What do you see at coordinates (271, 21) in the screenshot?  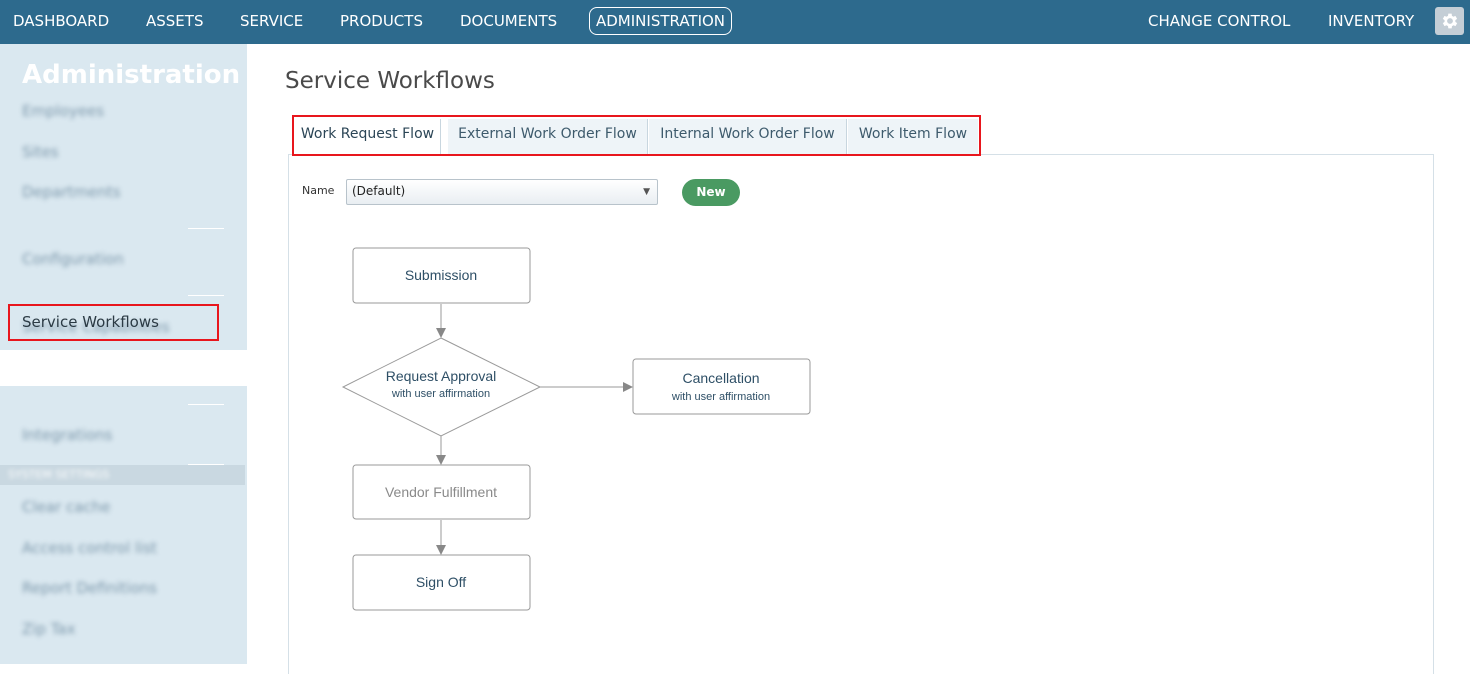 I see `nav-service: SERVICE` at bounding box center [271, 21].